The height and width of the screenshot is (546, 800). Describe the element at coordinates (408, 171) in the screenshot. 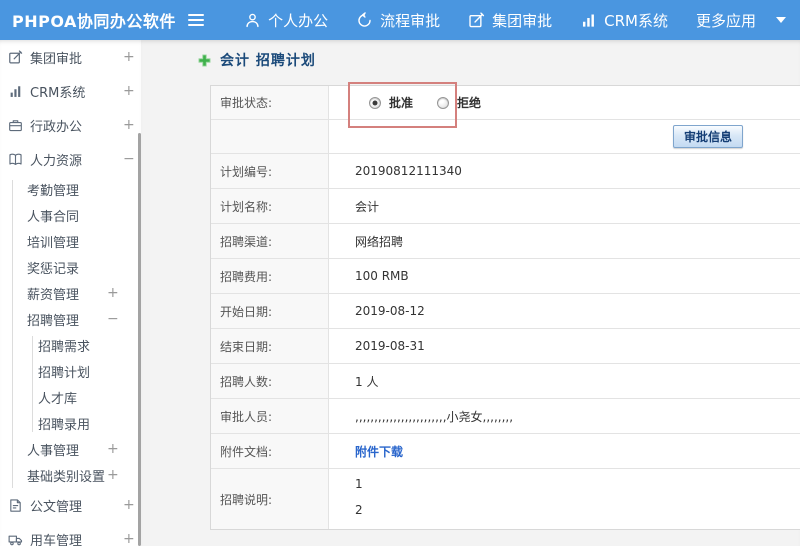

I see `field-value: 20190812111340` at that location.